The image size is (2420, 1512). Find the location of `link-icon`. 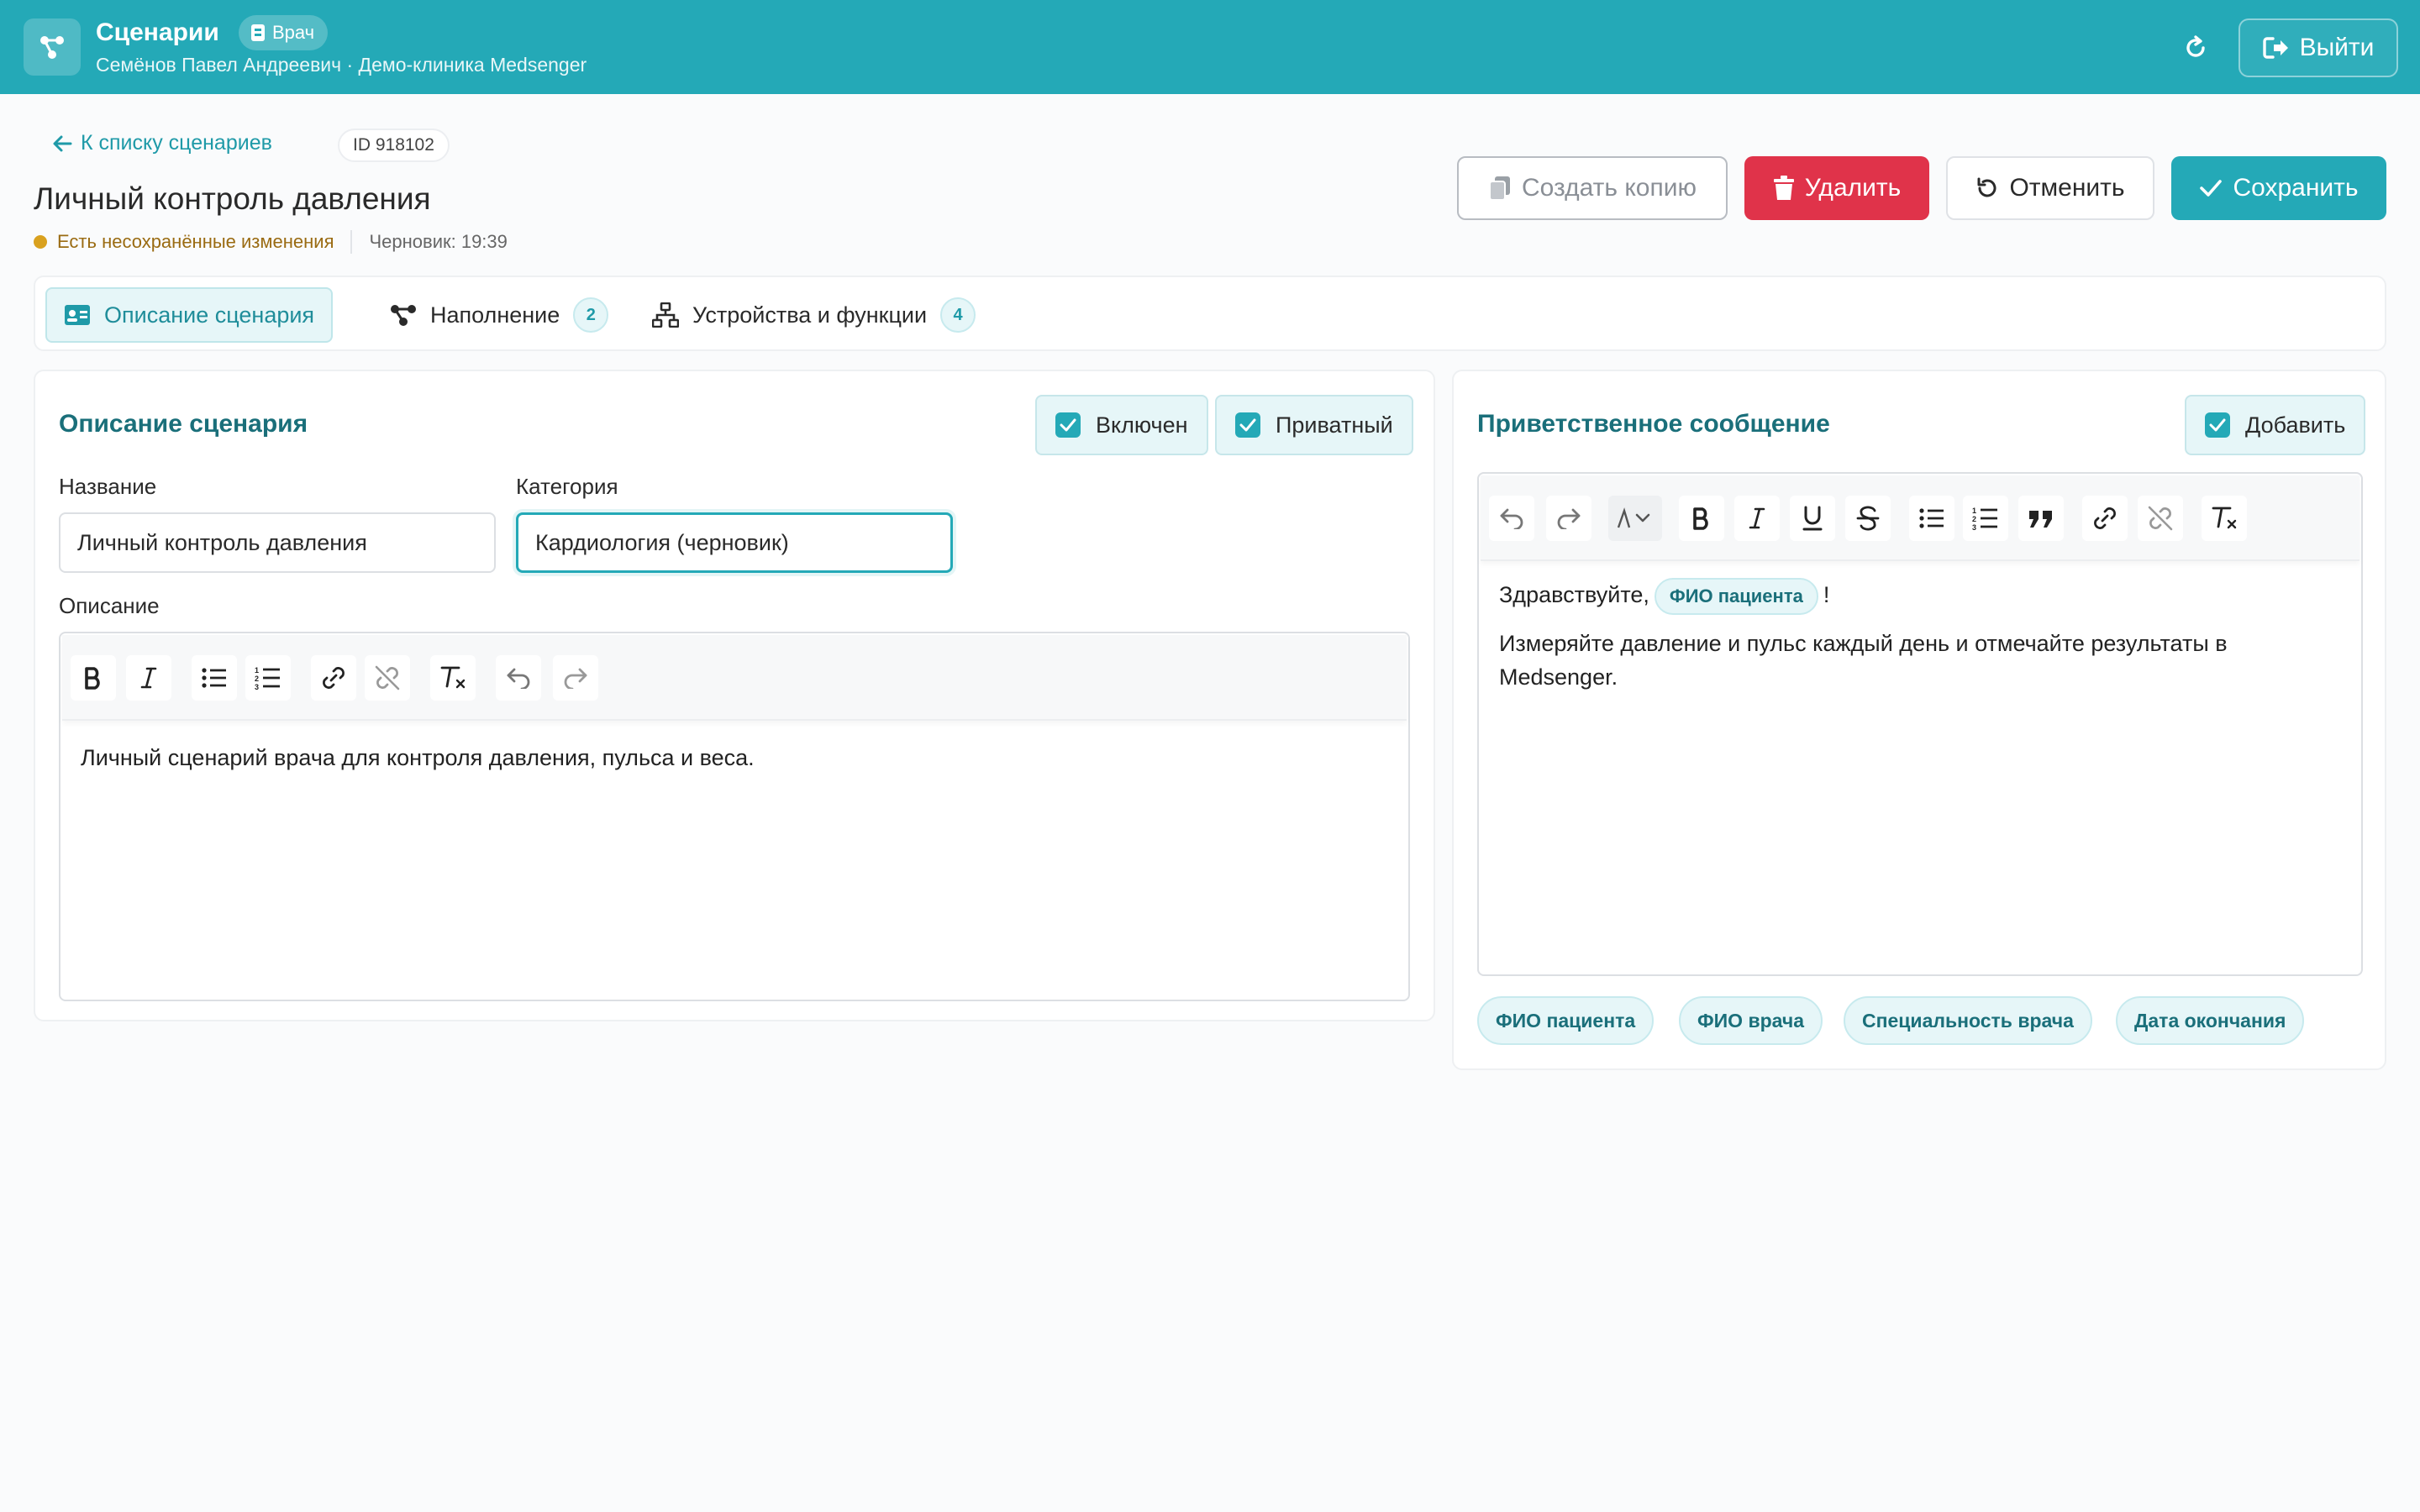

link-icon is located at coordinates (333, 678).